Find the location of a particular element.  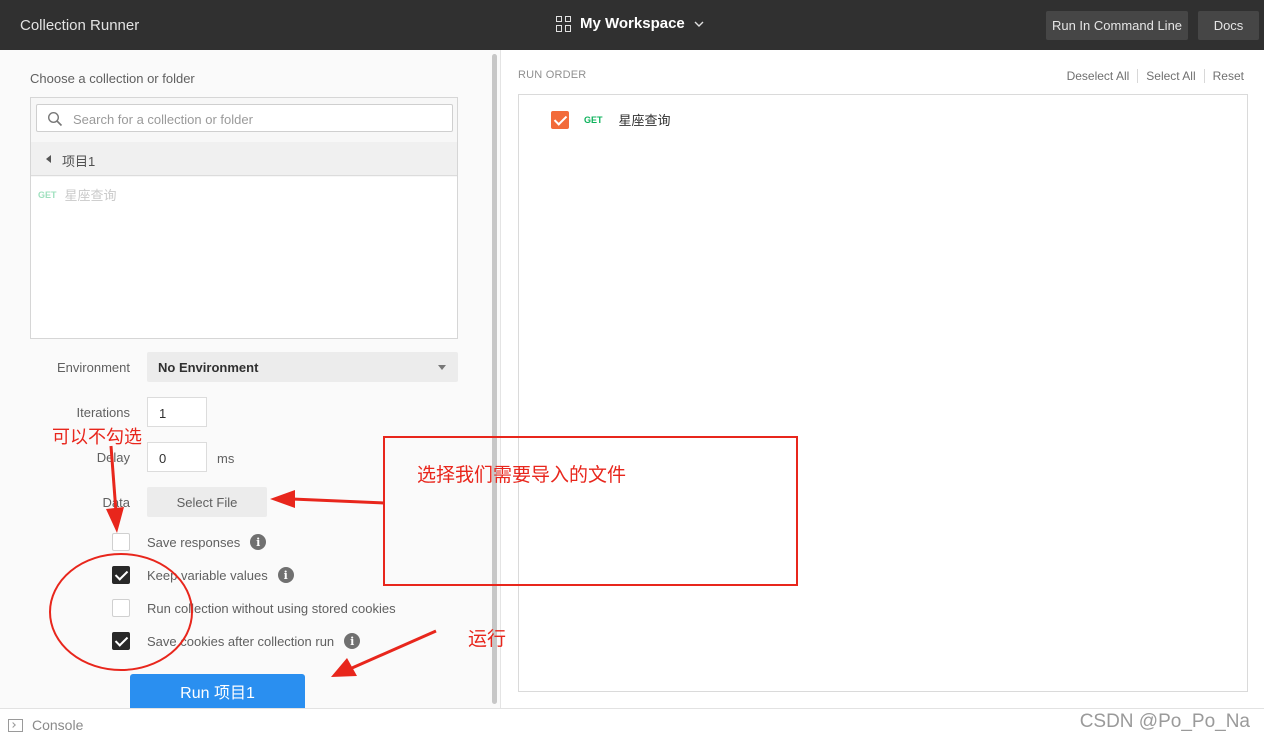

request-checkbox is located at coordinates (560, 119).